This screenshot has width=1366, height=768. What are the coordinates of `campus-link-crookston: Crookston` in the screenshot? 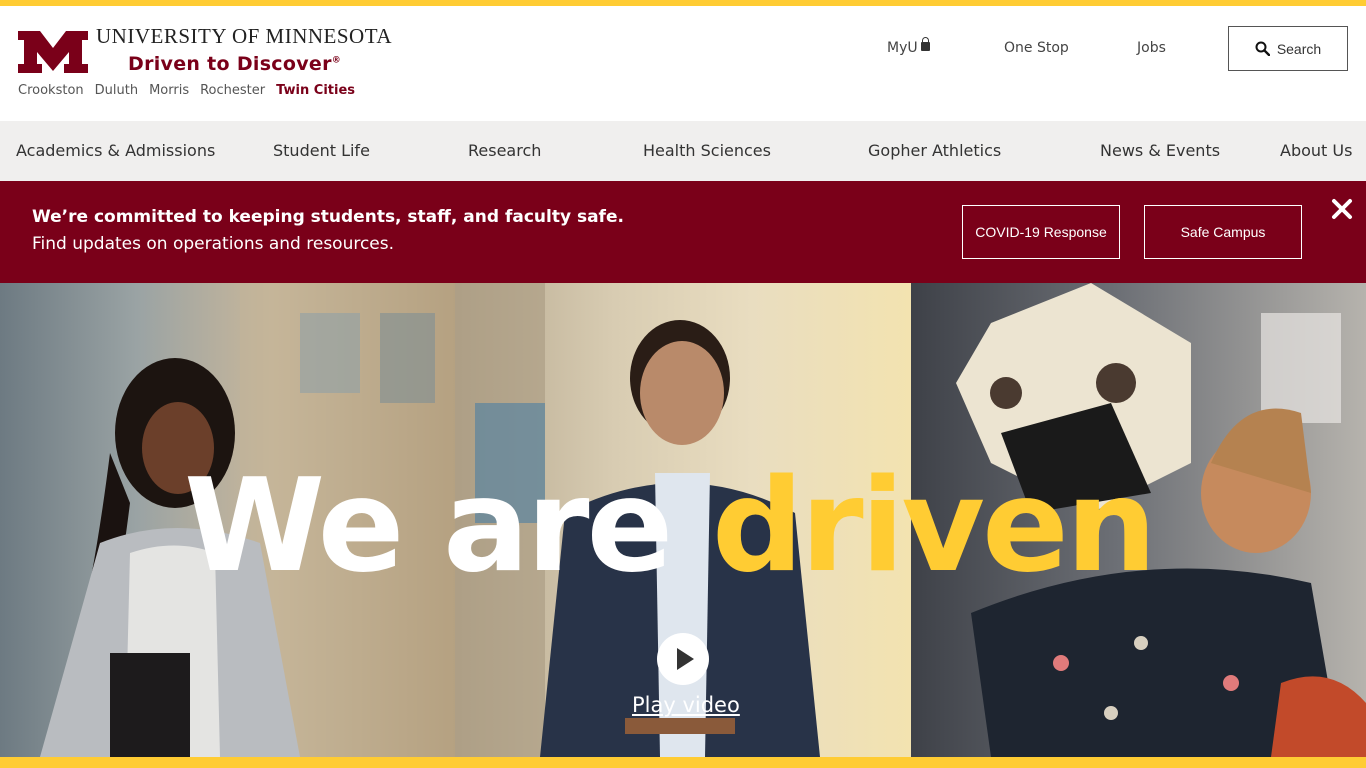 It's located at (51, 90).